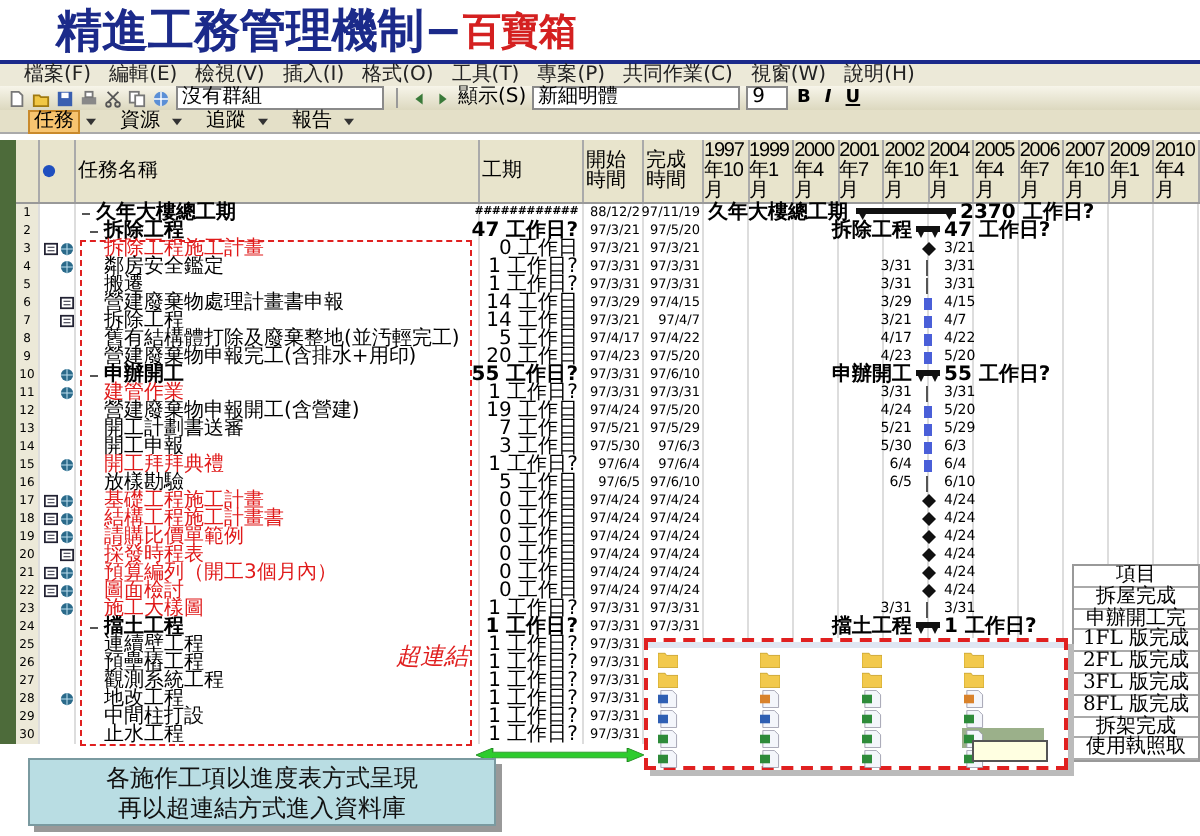 The height and width of the screenshot is (836, 1200). Describe the element at coordinates (804, 98) in the screenshot. I see `text-style-button: B` at that location.